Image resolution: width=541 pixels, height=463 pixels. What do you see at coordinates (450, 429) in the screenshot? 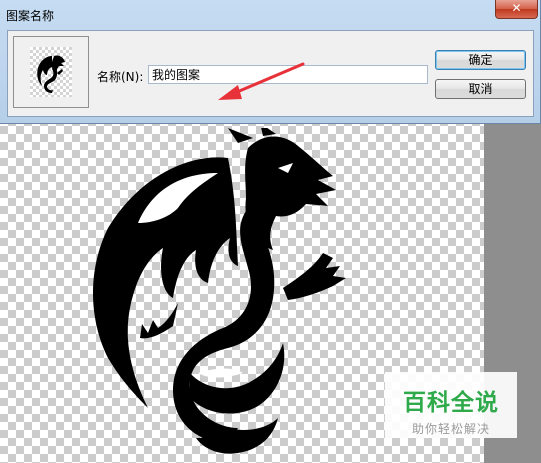
I see `watermark-subtitle: 助你轻松解决` at bounding box center [450, 429].